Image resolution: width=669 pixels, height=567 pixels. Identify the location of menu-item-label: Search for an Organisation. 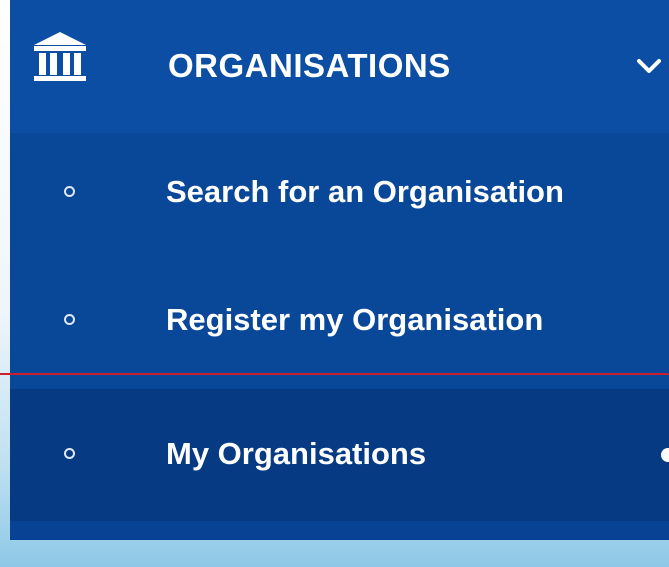
(365, 191).